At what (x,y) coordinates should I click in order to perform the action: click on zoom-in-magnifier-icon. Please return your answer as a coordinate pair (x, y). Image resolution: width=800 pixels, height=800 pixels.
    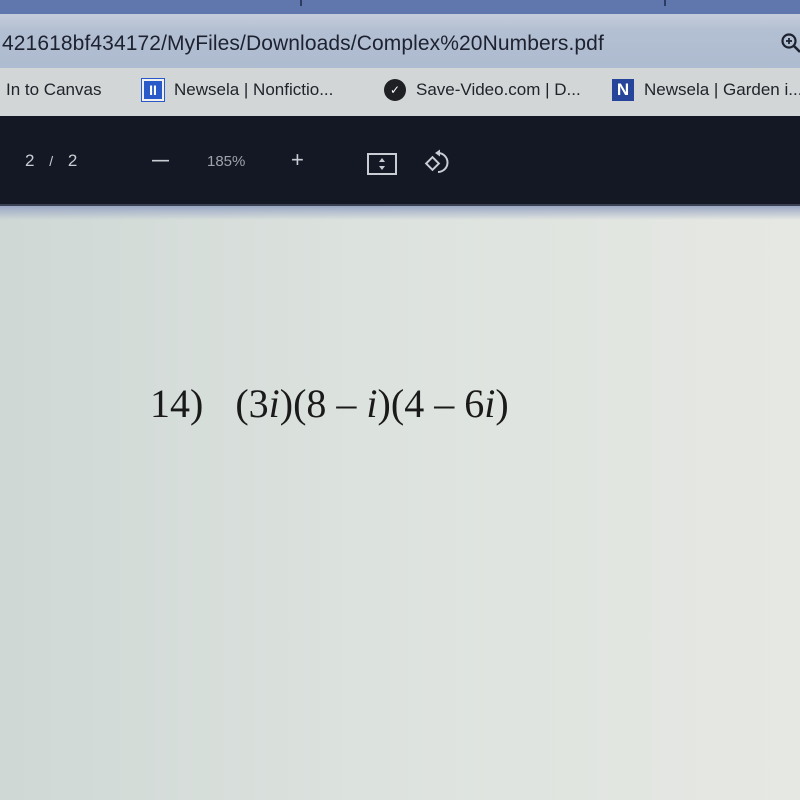
    Looking at the image, I should click on (790, 43).